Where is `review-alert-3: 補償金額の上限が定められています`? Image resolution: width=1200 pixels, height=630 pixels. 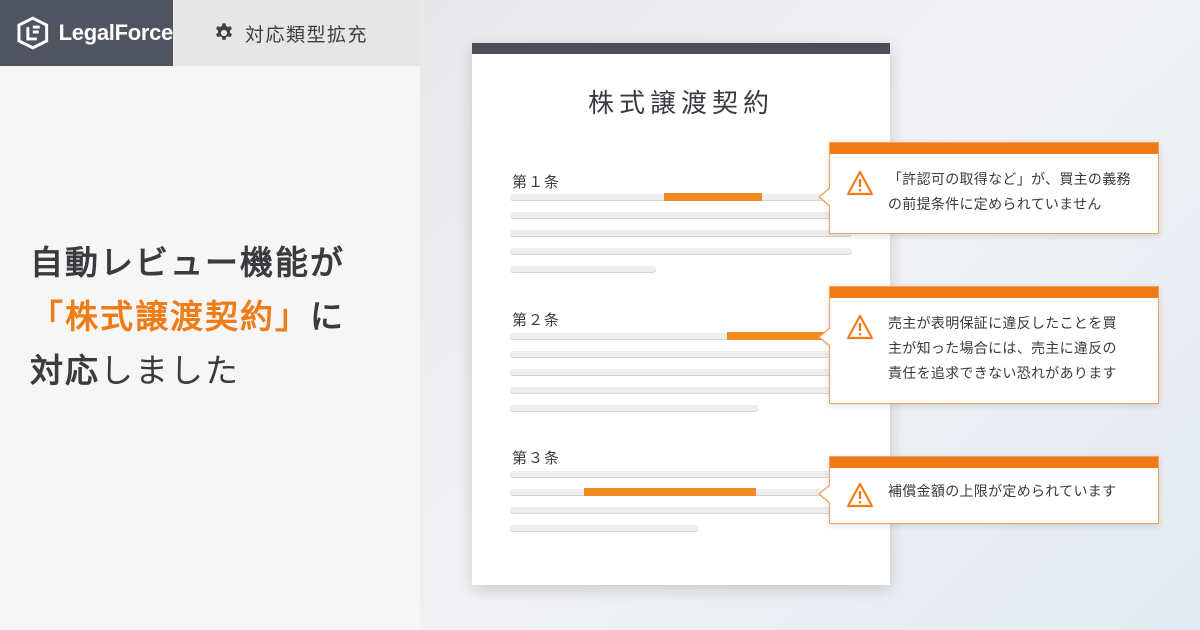
review-alert-3: 補償金額の上限が定められています is located at coordinates (988, 490).